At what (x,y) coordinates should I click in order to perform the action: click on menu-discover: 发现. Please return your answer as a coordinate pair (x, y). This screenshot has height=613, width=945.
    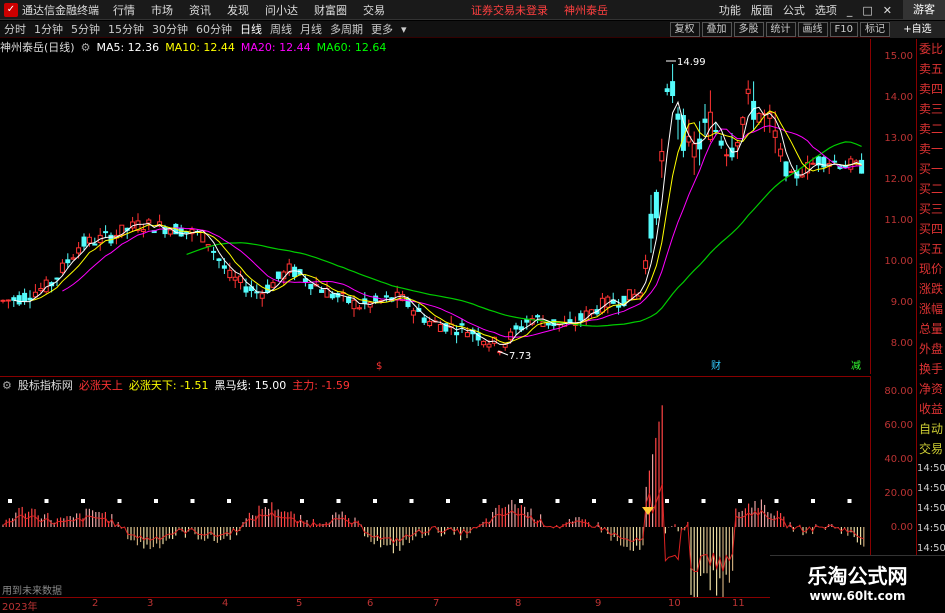
    Looking at the image, I should click on (238, 10).